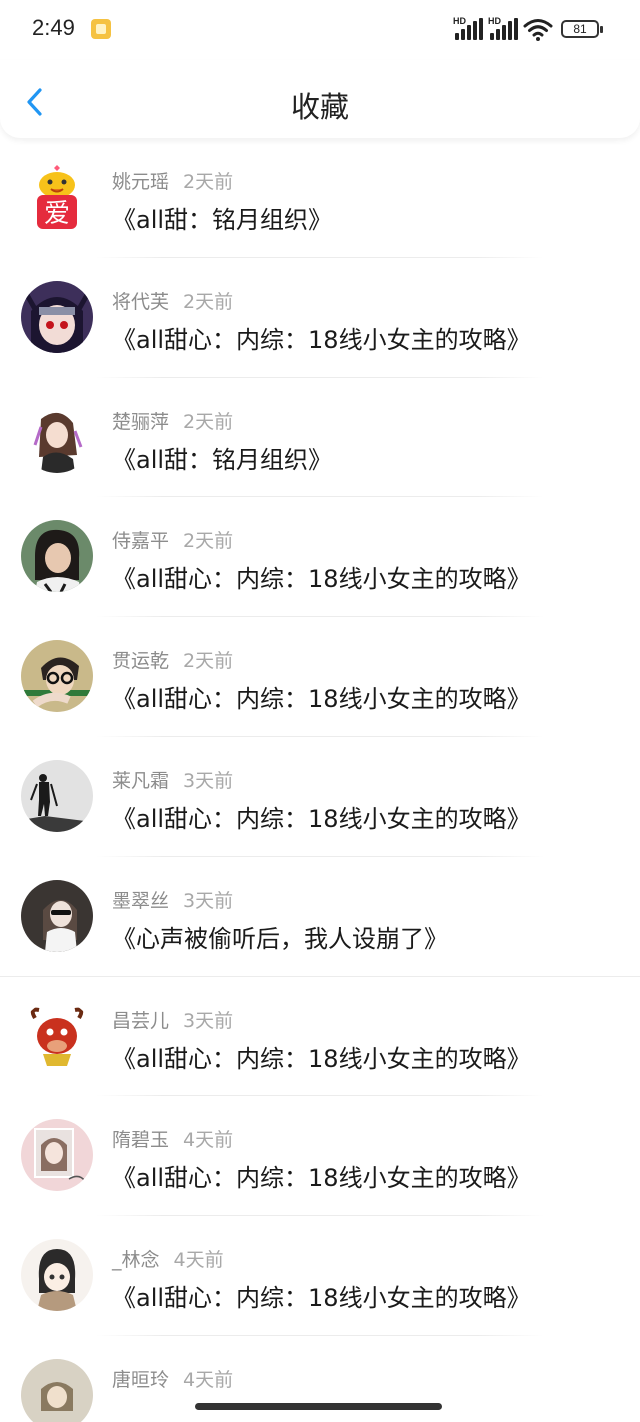  I want to click on battery-icon: 81, so click(582, 29).